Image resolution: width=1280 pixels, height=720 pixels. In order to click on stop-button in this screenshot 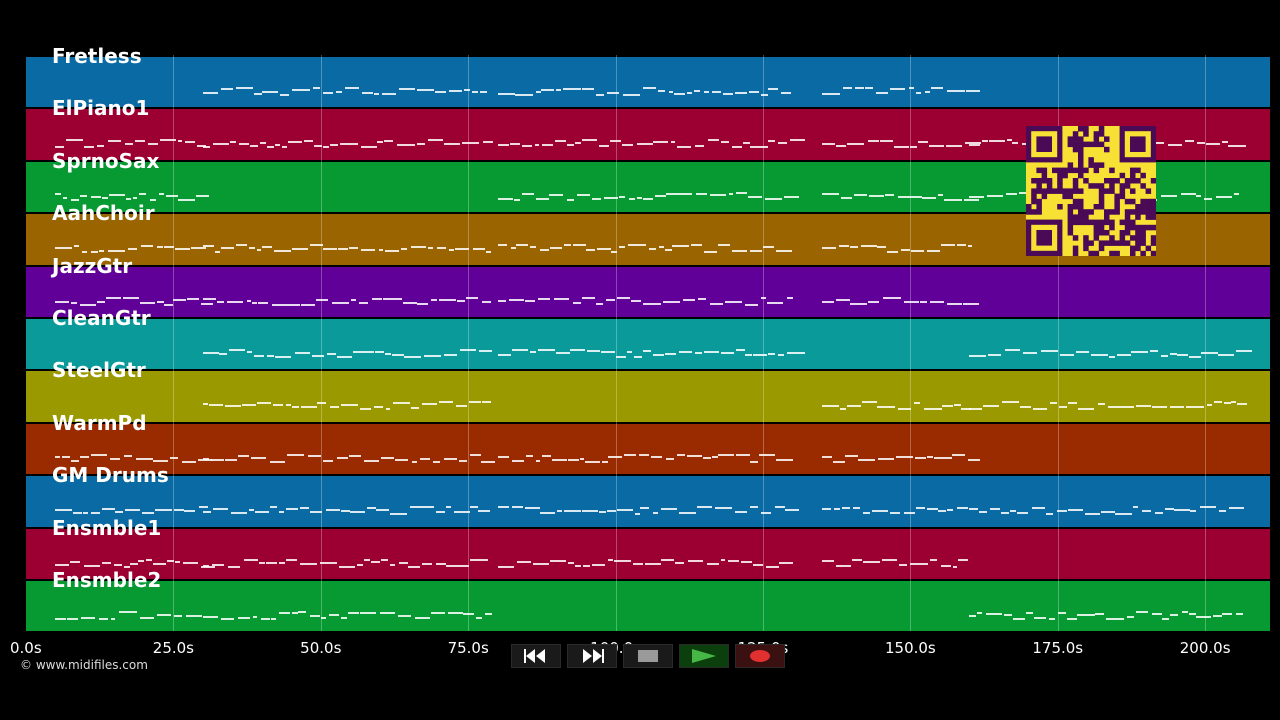, I will do `click(648, 656)`.